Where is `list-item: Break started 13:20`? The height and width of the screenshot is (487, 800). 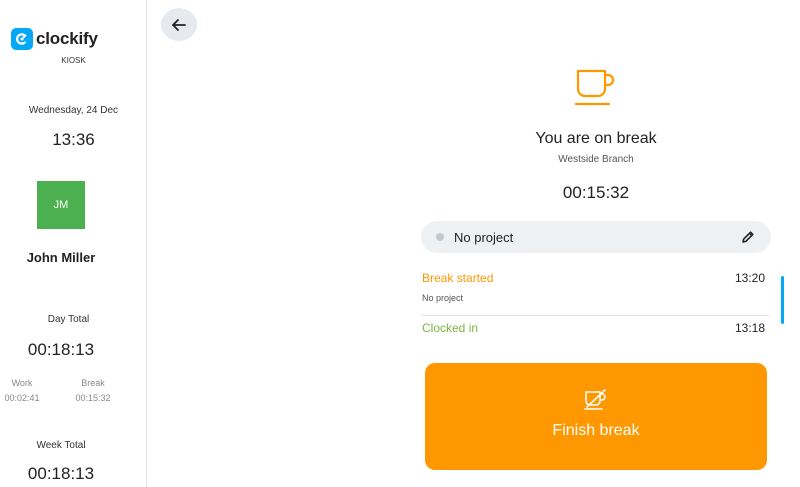 list-item: Break started 13:20 is located at coordinates (596, 277).